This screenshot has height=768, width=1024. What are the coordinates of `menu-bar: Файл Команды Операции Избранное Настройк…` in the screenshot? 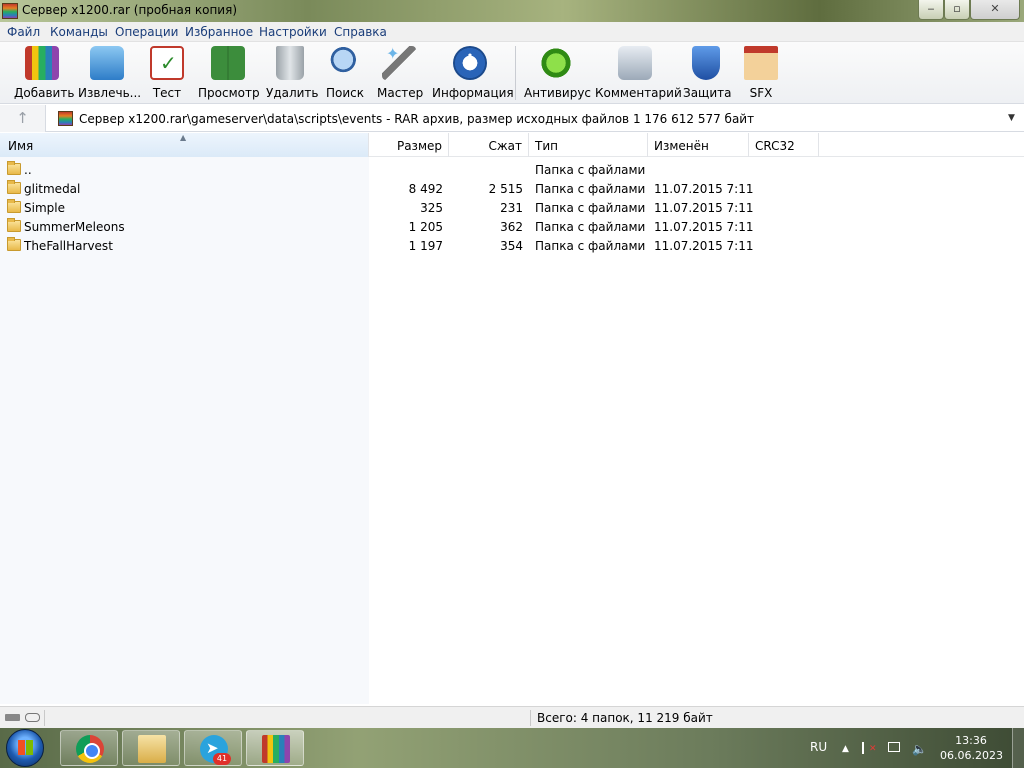 It's located at (512, 32).